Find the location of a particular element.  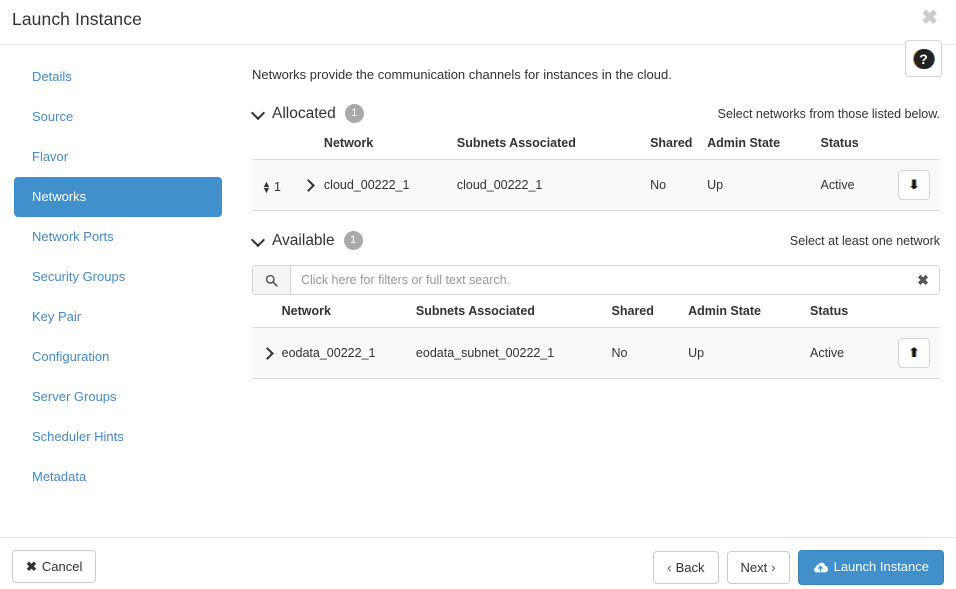

available-section-header: Available 1 Select at least one network is located at coordinates (596, 242).